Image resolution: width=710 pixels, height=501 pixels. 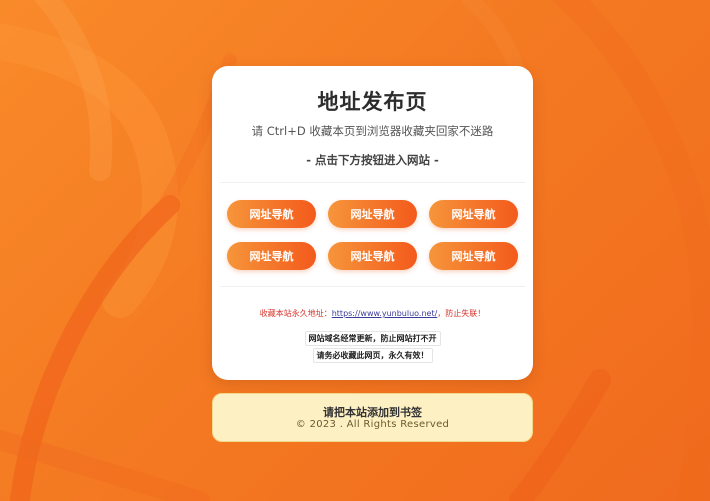 What do you see at coordinates (372, 160) in the screenshot?
I see `enter-site-hint: - 点击下方按钮进入网站 -` at bounding box center [372, 160].